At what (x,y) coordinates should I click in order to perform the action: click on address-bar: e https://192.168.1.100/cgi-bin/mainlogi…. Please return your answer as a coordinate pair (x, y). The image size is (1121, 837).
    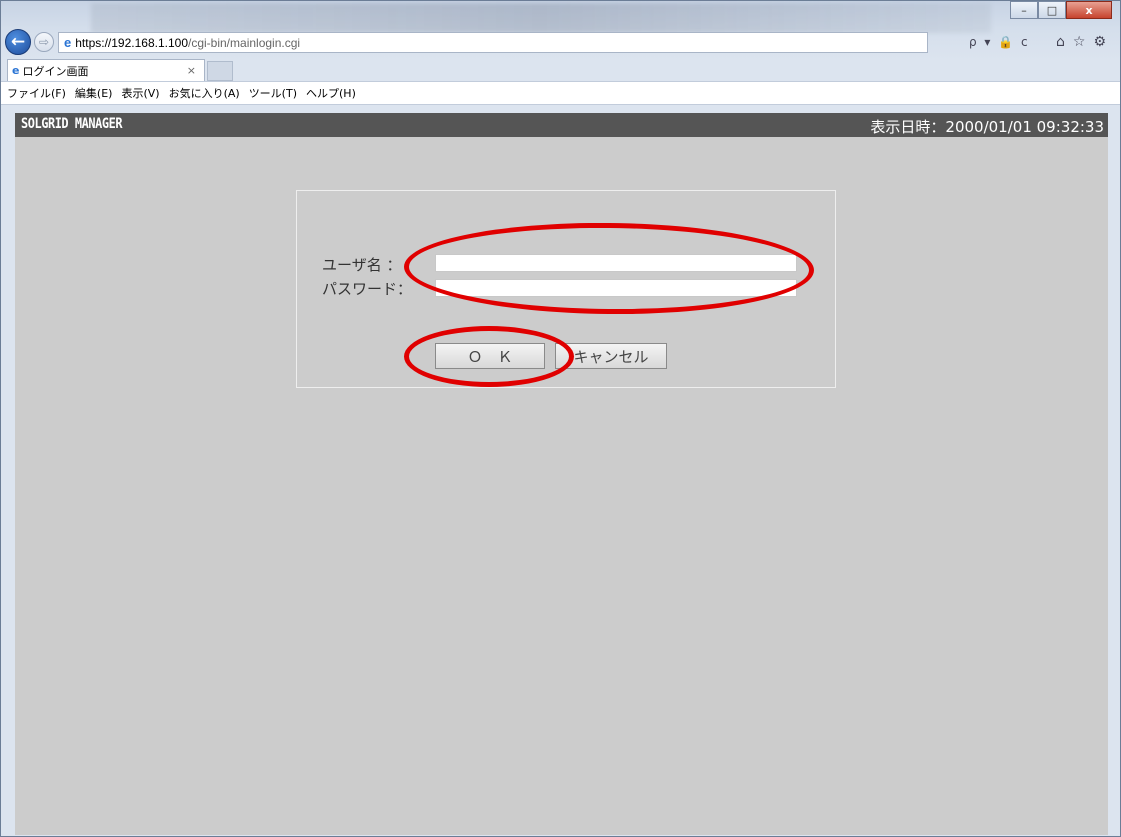
    Looking at the image, I should click on (493, 42).